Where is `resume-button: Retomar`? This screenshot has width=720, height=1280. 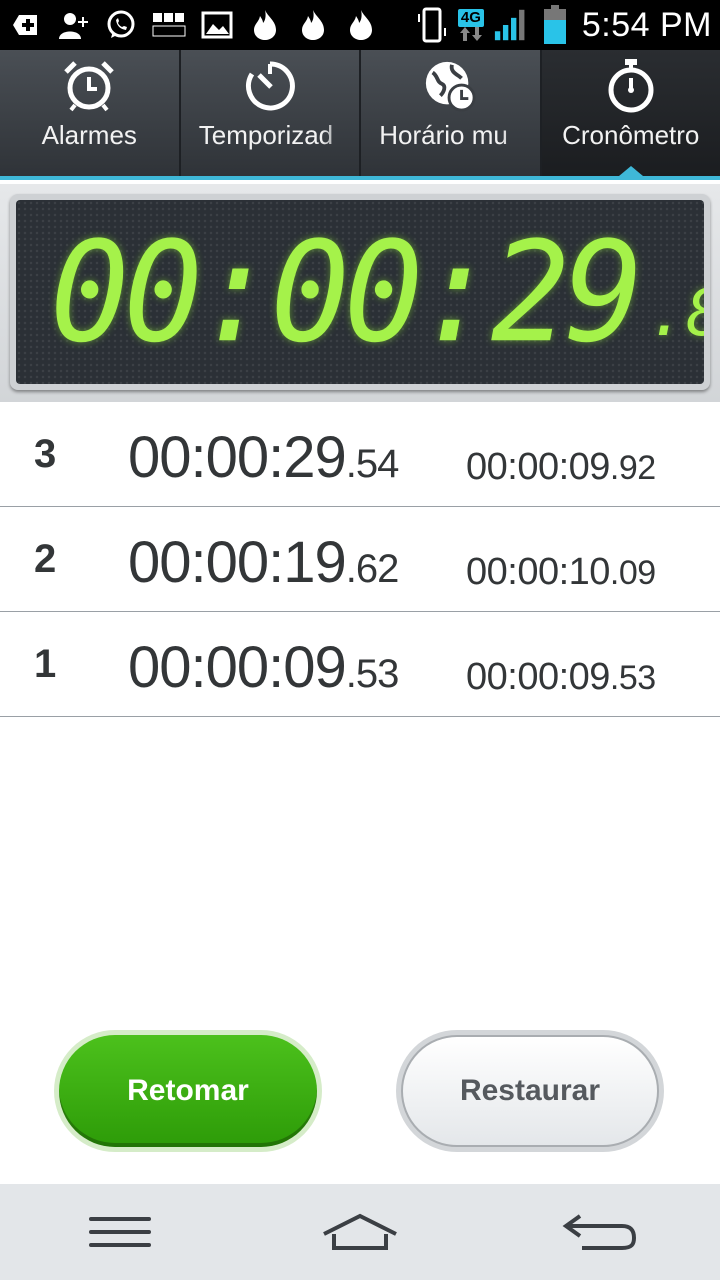 resume-button: Retomar is located at coordinates (188, 1091).